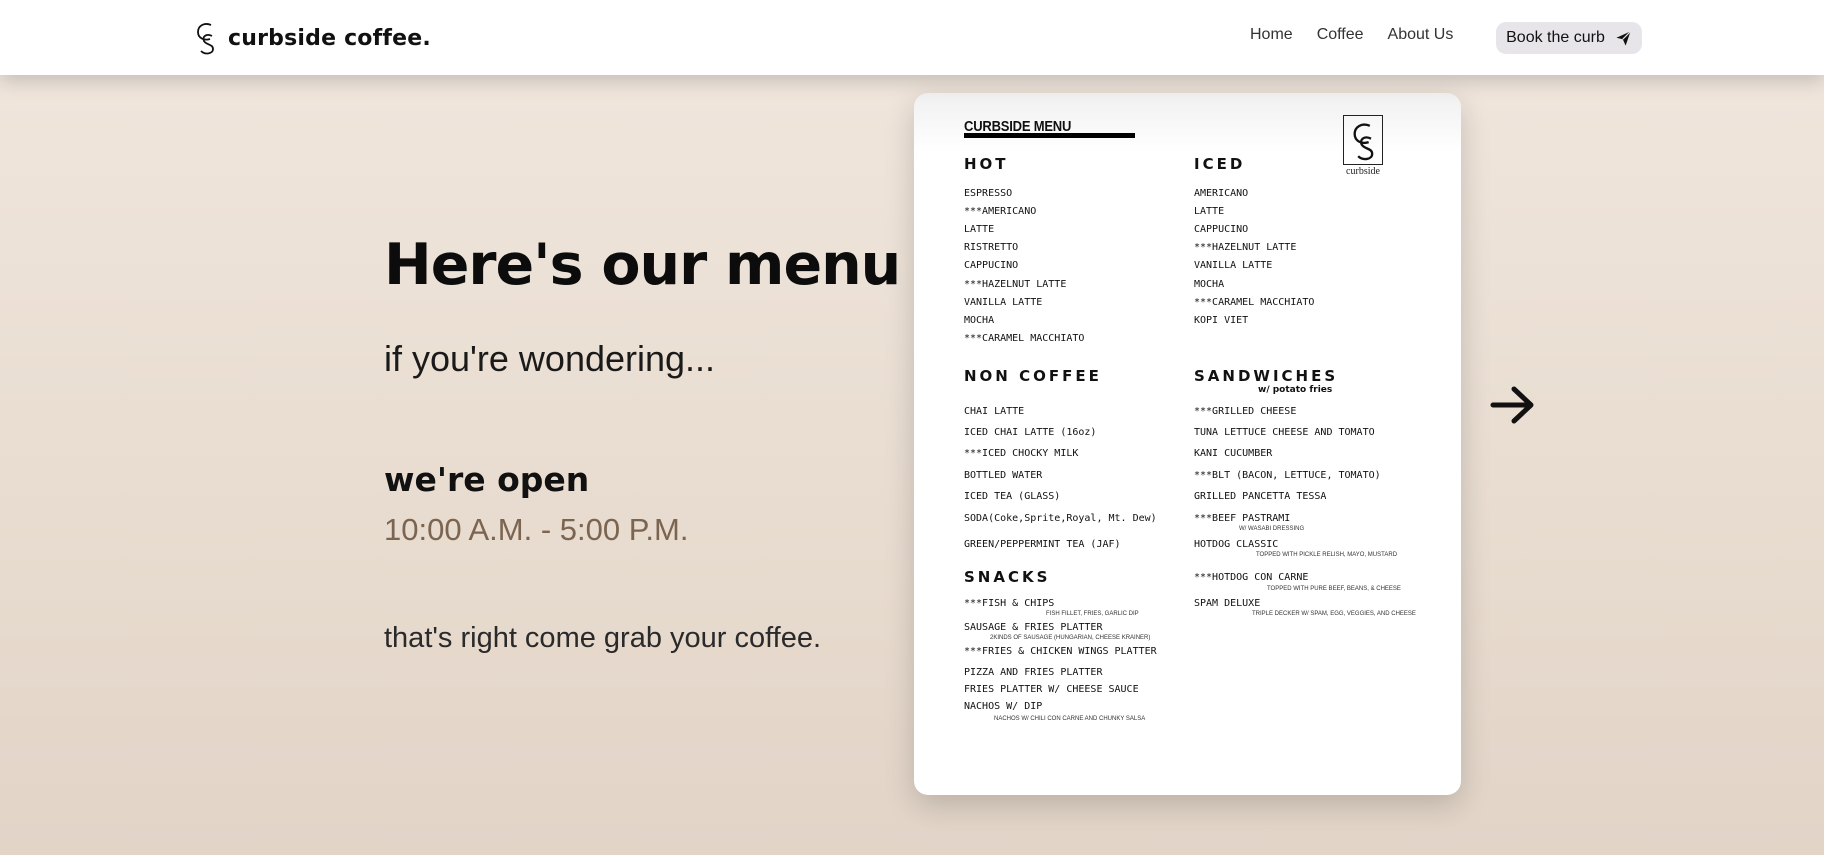  What do you see at coordinates (1271, 35) in the screenshot?
I see `nav-link-home: Home` at bounding box center [1271, 35].